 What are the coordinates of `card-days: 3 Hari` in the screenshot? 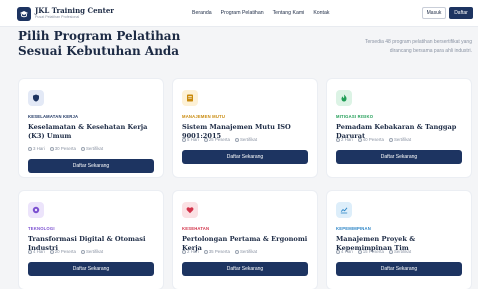 It's located at (39, 148).